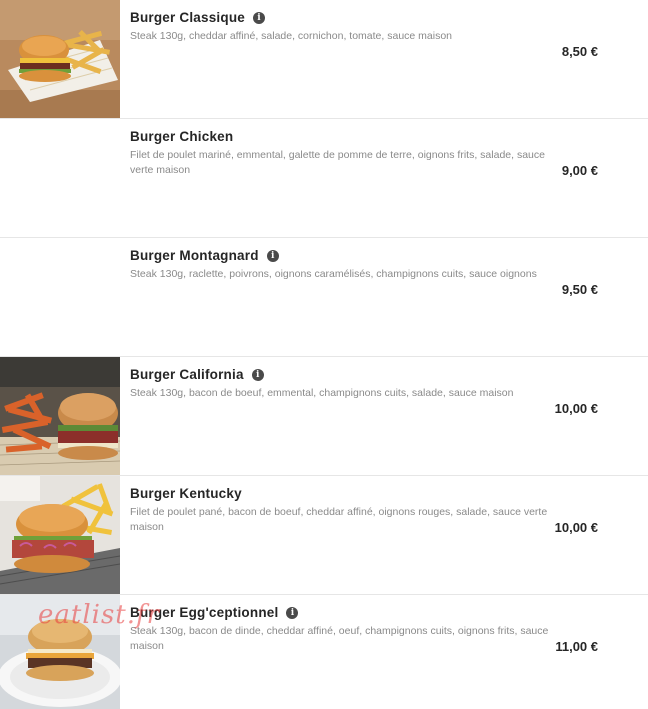  I want to click on item-title-row: Burger Egg'ceptionnel i, so click(214, 612).